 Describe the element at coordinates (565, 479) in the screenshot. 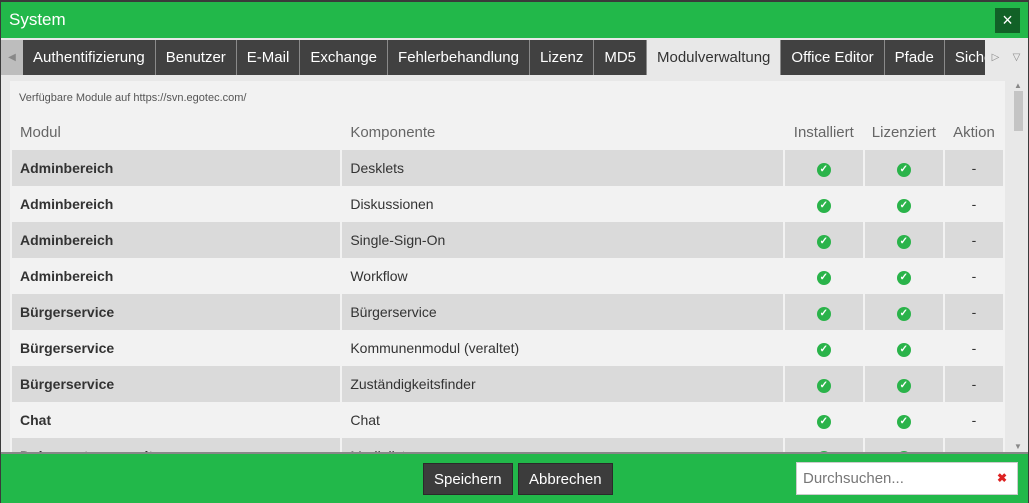

I see `cancel-button: Abbrechen` at that location.